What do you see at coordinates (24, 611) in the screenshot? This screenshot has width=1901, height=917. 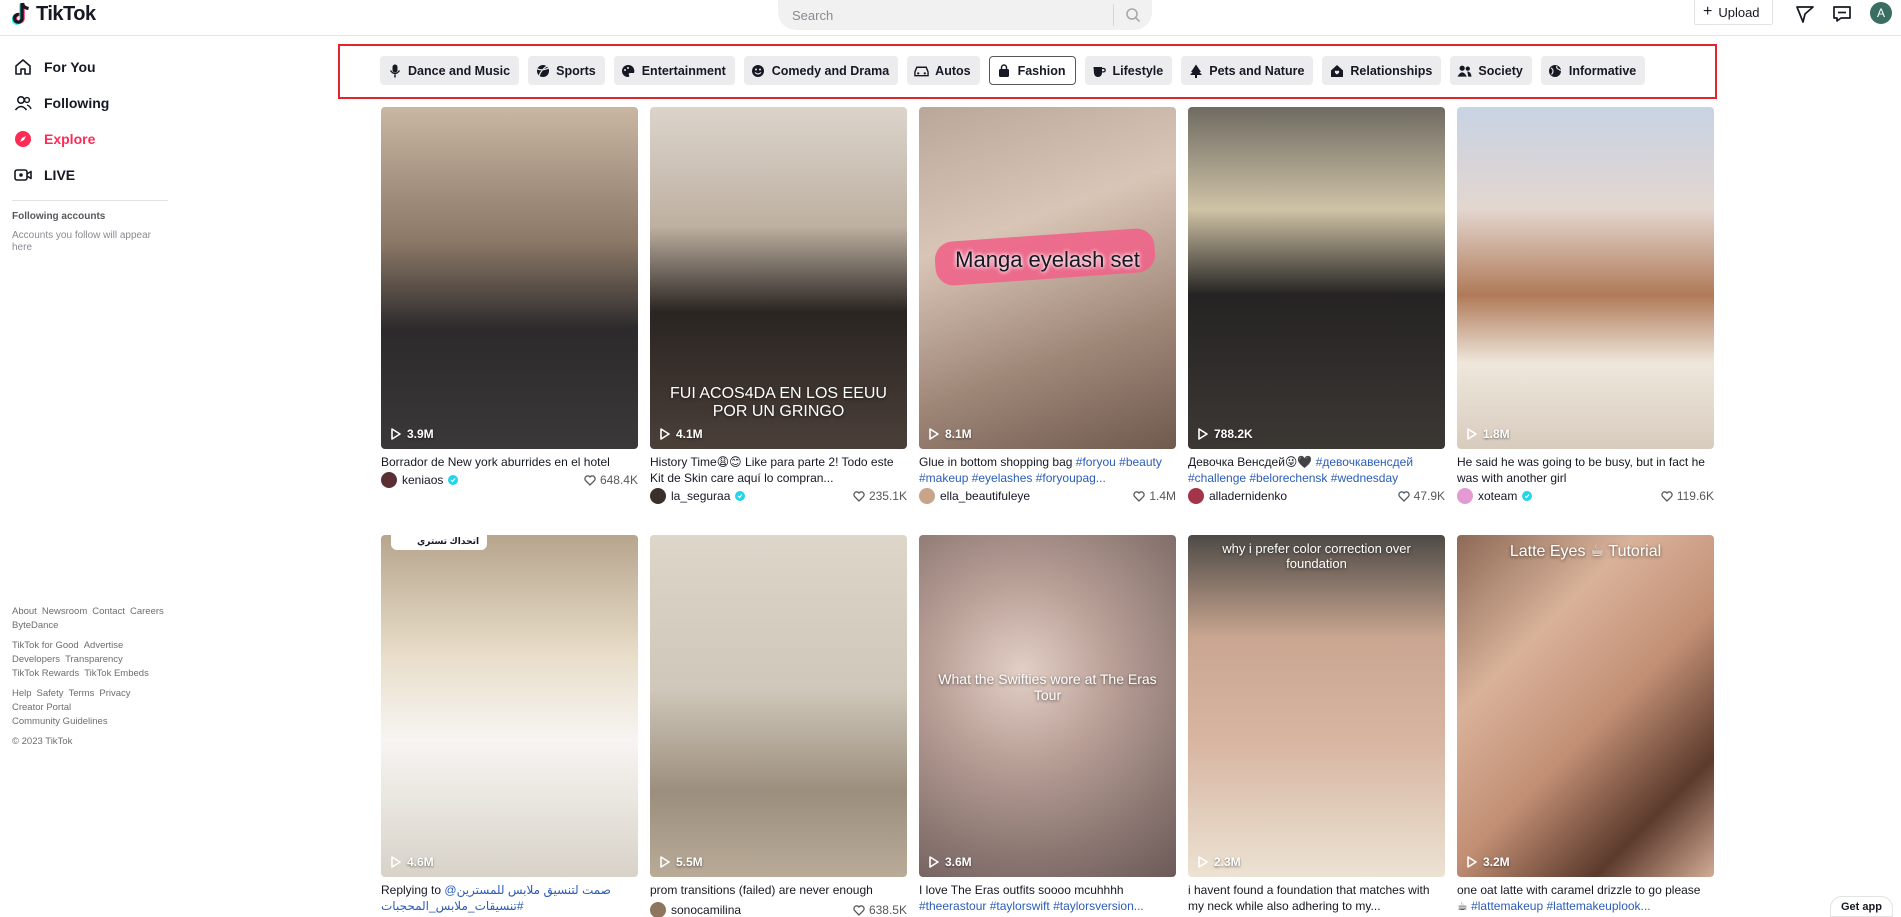 I see `footer-link: About` at bounding box center [24, 611].